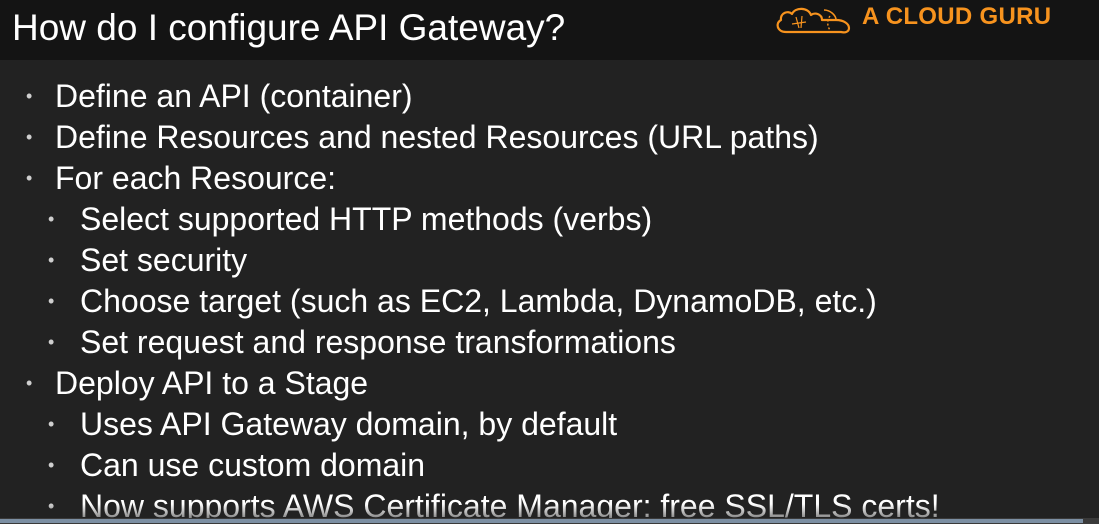 The width and height of the screenshot is (1099, 524). Describe the element at coordinates (366, 219) in the screenshot. I see `bullet-text: Select supported HTTP methods (verbs)` at that location.